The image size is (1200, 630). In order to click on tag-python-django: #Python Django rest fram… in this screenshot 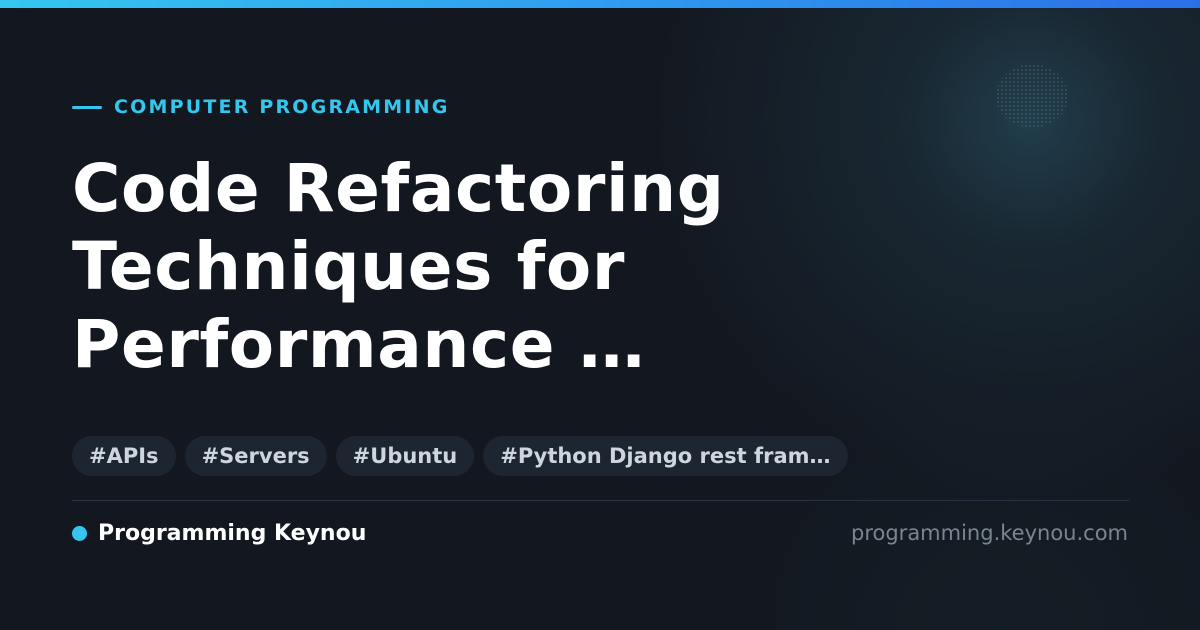, I will do `click(665, 456)`.